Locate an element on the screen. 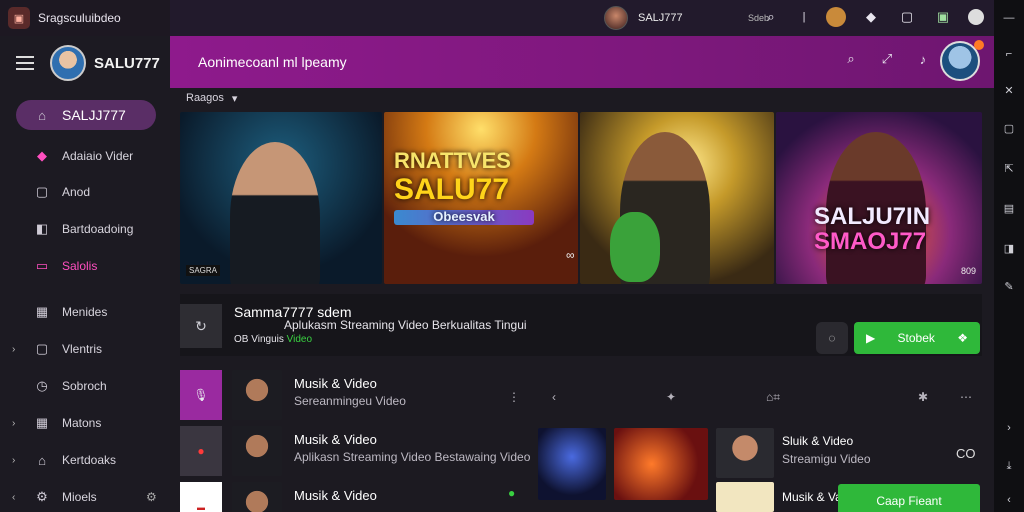 Image resolution: width=1024 pixels, height=512 pixels. diamond-icon: ◆ is located at coordinates (42, 155).